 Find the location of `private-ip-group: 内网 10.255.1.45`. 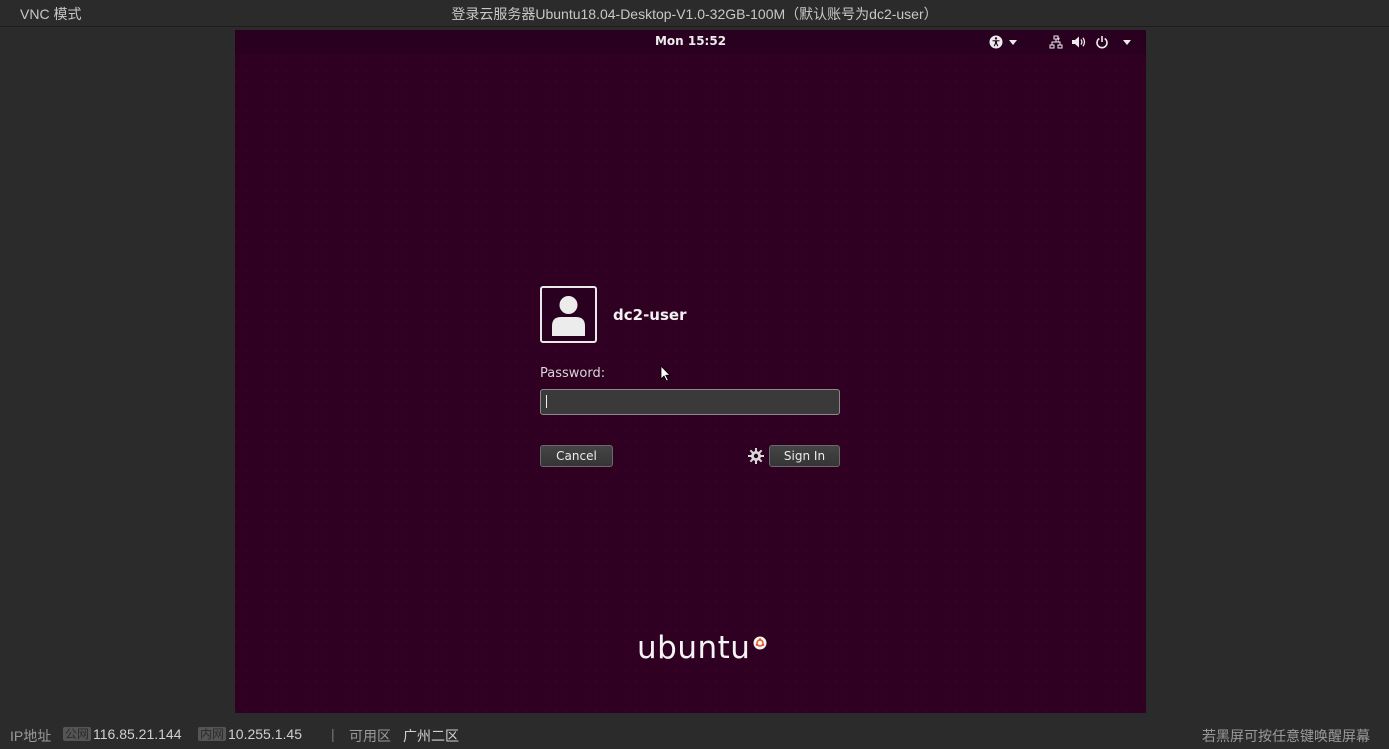

private-ip-group: 内网 10.255.1.45 is located at coordinates (250, 734).